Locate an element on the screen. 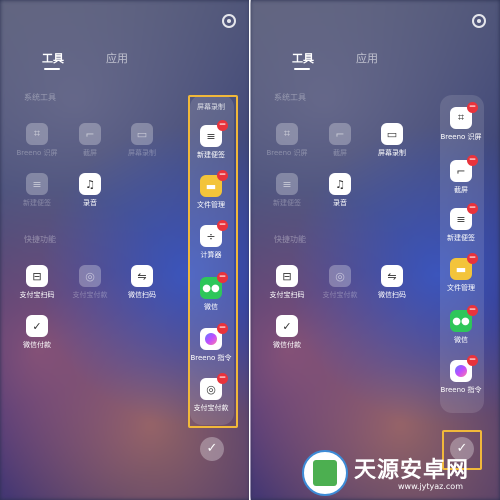 This screenshot has height=500, width=500. confirm-check-icon: ✓ is located at coordinates (212, 449).